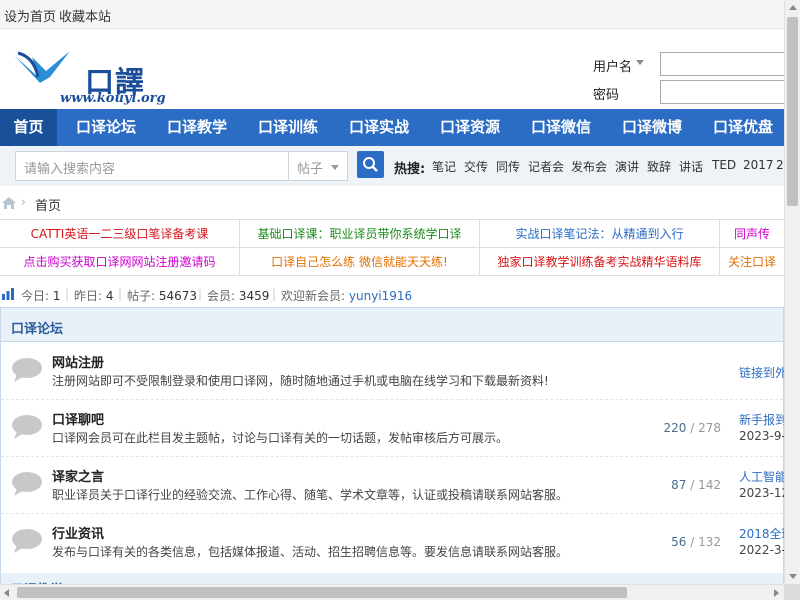 This screenshot has width=800, height=600. Describe the element at coordinates (392, 325) in the screenshot. I see `section-header: 口译论坛` at that location.